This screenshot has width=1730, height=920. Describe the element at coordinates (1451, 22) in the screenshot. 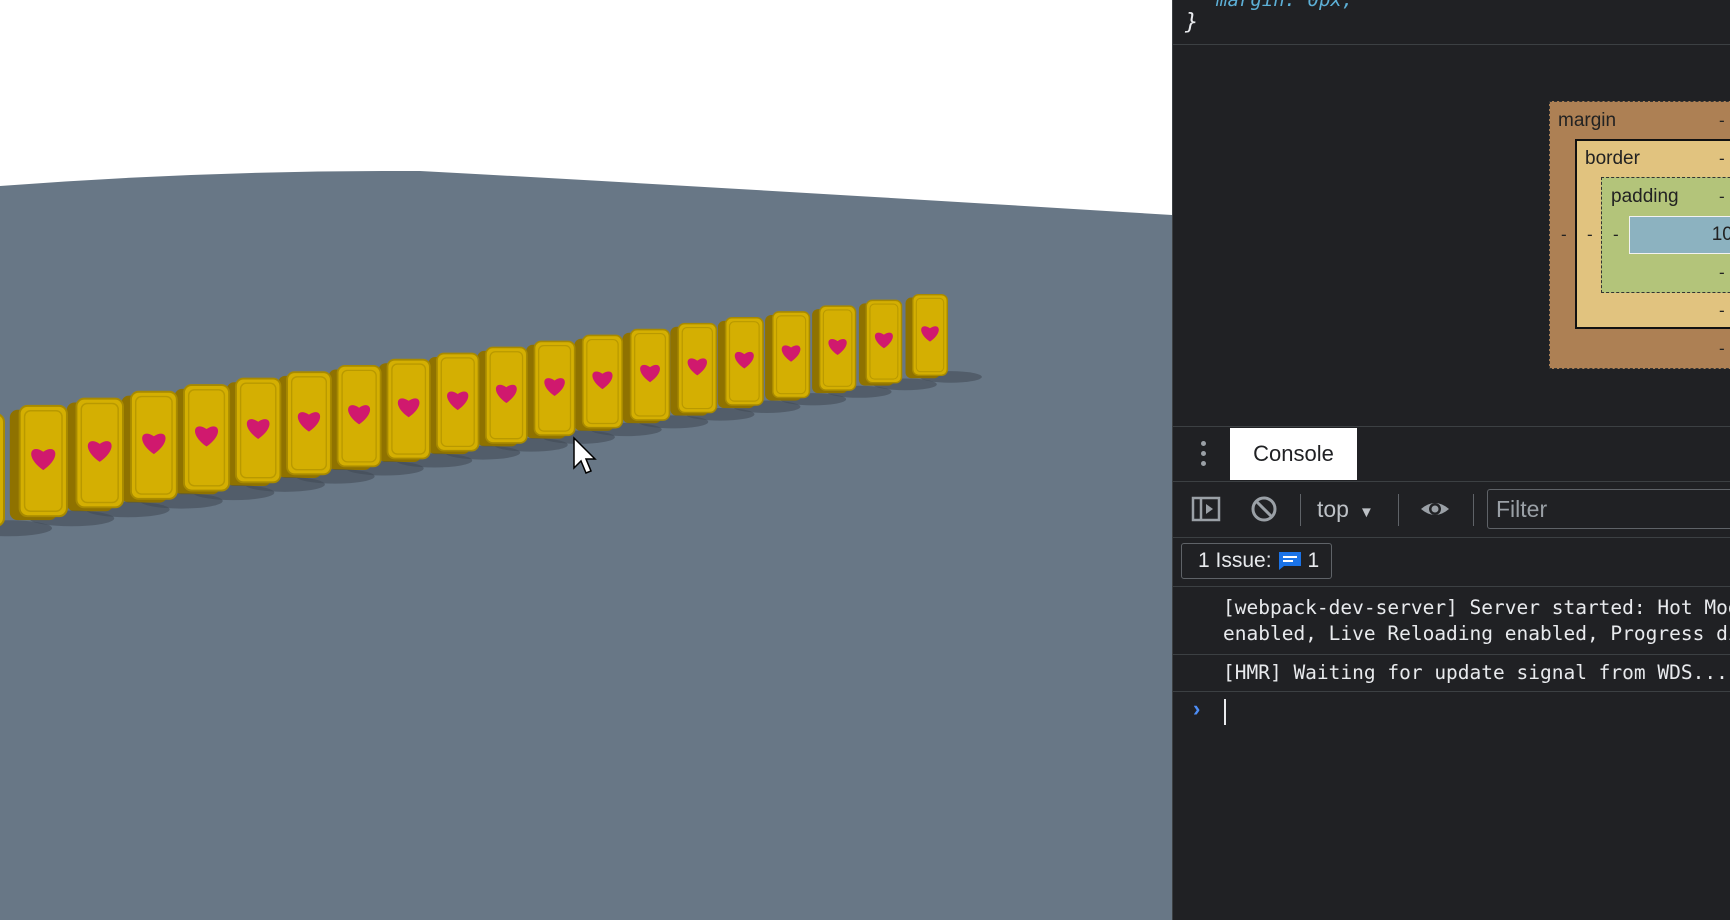

I see `styles-pane: margin: 0px; }` at that location.